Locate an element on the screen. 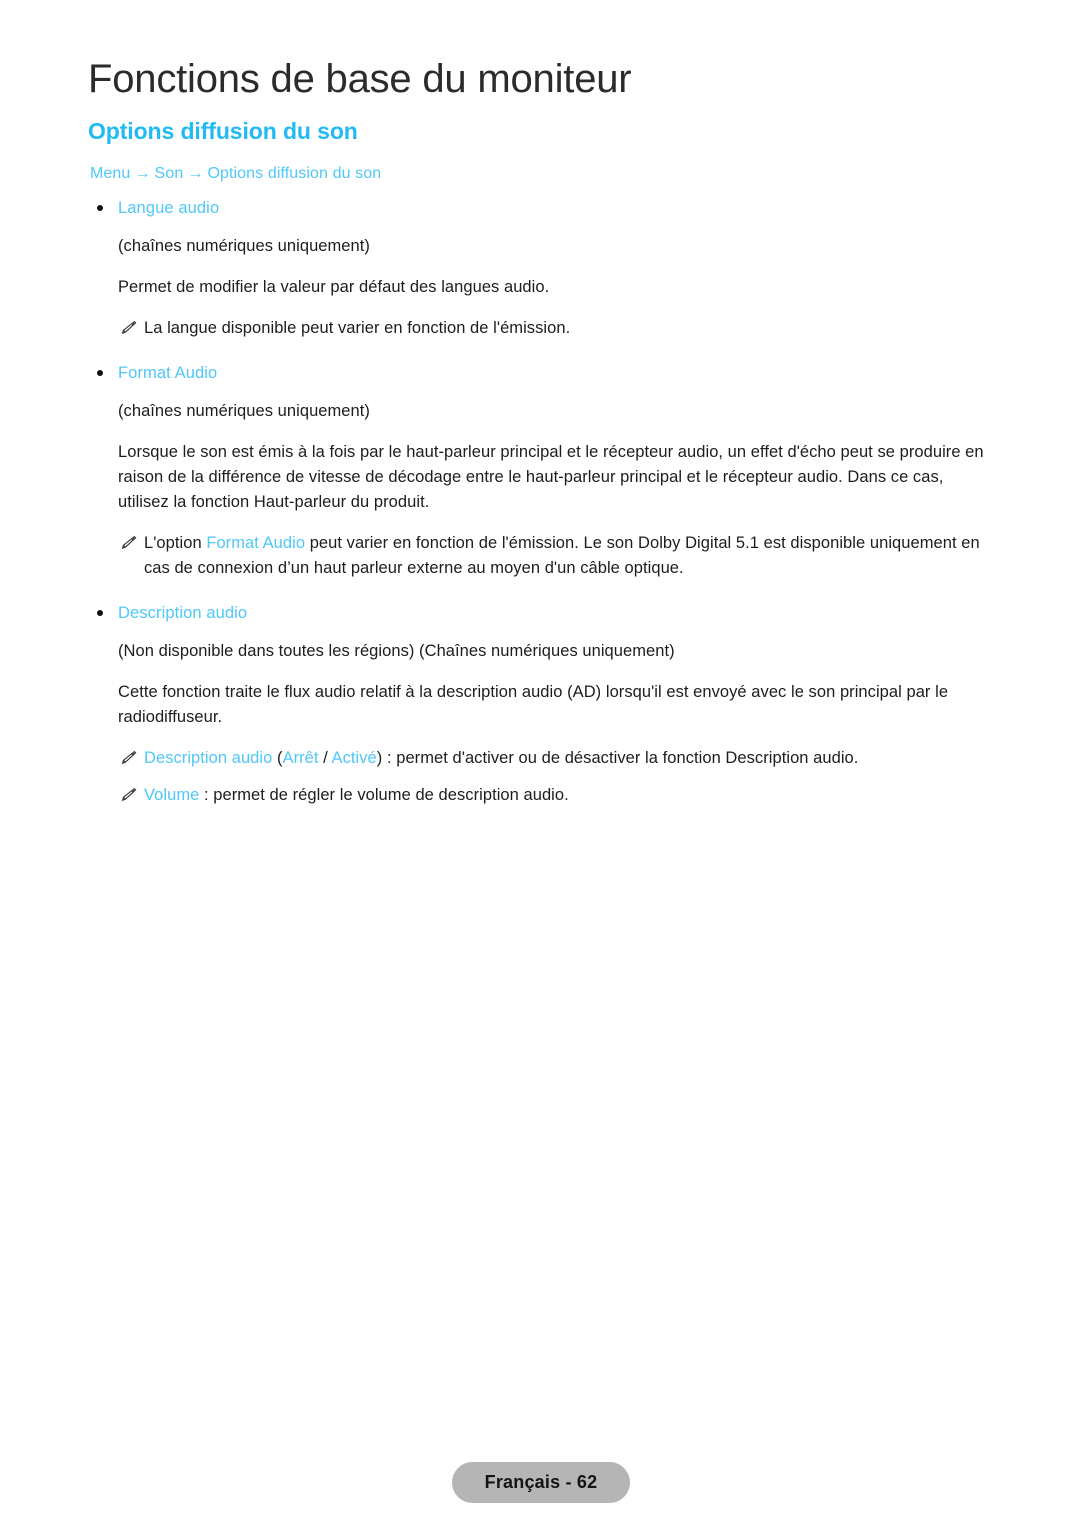 The height and width of the screenshot is (1534, 1080). note-accent-term: Volume is located at coordinates (171, 795).